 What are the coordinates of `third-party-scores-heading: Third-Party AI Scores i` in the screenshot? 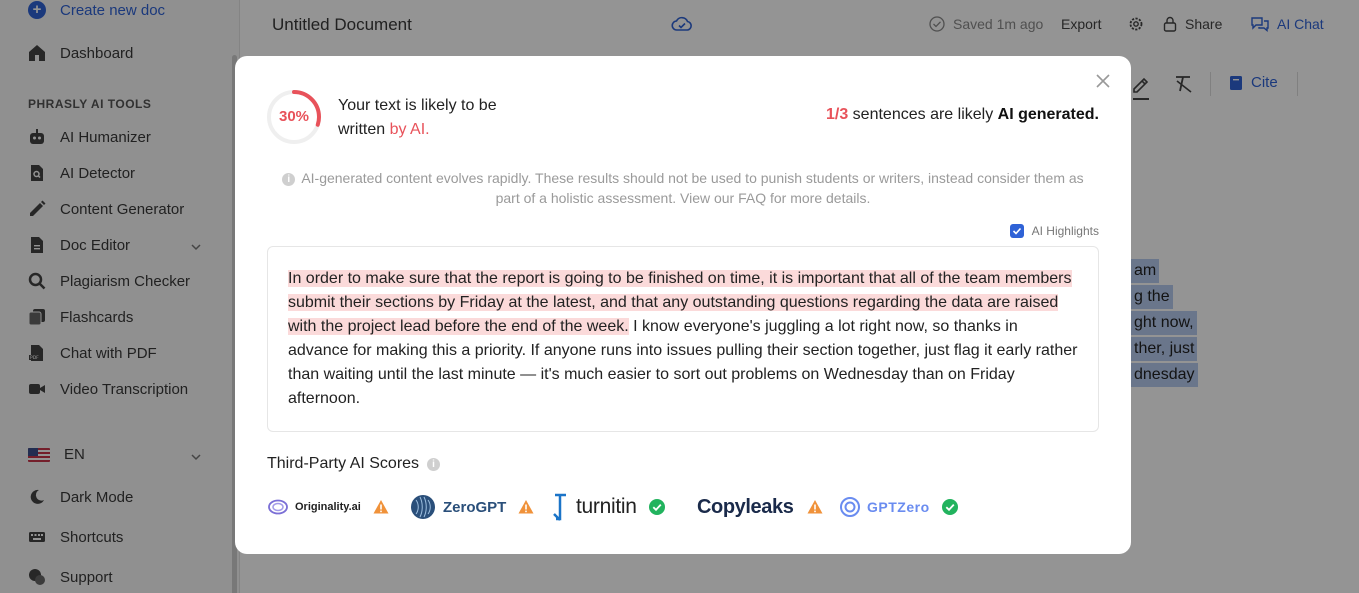 It's located at (354, 464).